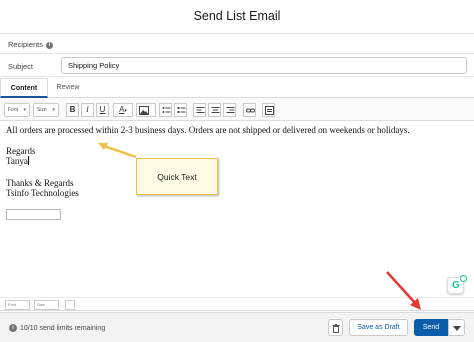 The height and width of the screenshot is (342, 474). What do you see at coordinates (68, 88) in the screenshot?
I see `tab-review: Review` at bounding box center [68, 88].